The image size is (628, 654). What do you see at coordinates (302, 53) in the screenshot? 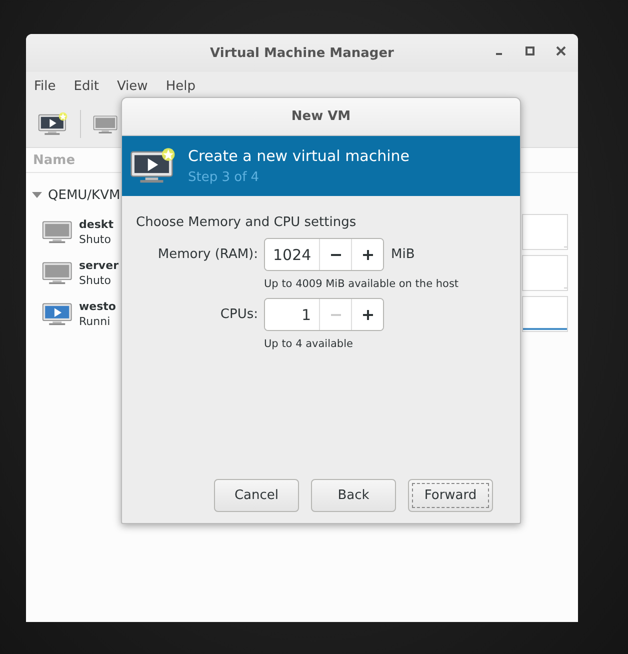
I see `window-title: Virtual Machine Manager` at bounding box center [302, 53].